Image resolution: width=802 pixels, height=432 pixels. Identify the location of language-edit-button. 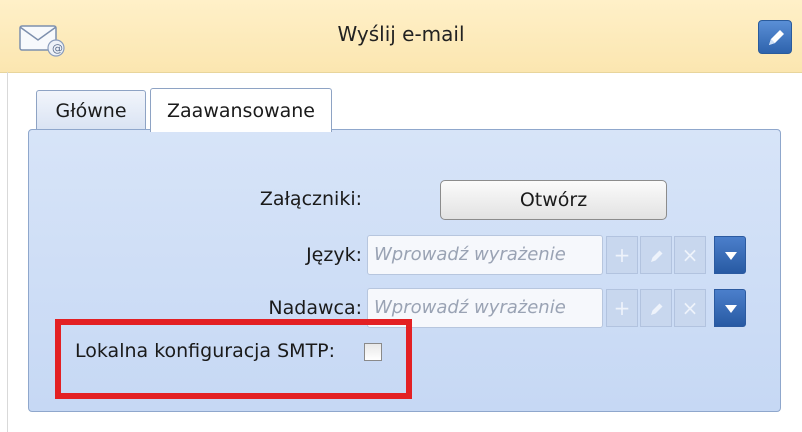
(656, 255).